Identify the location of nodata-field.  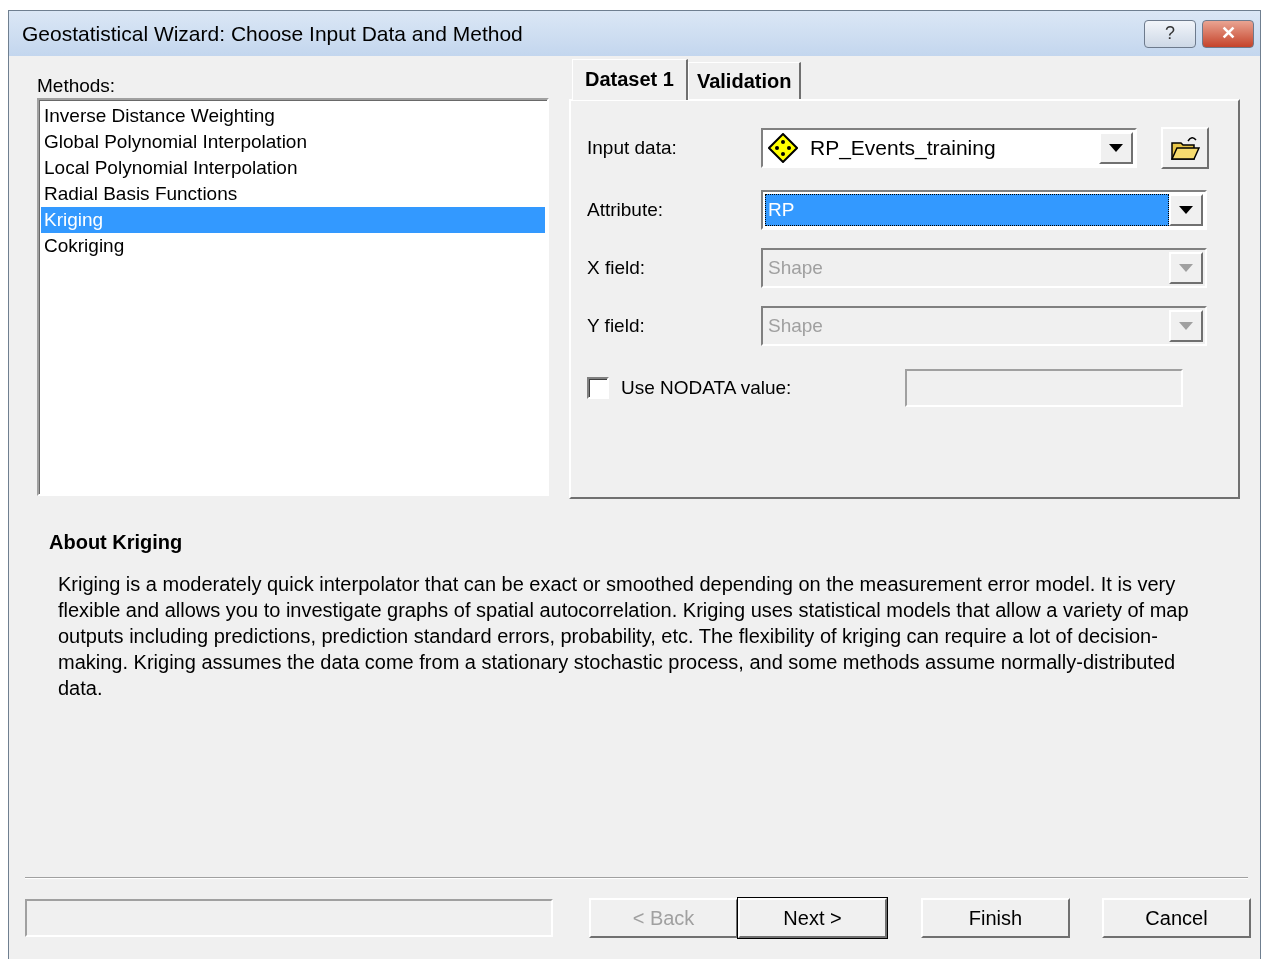
(1044, 388).